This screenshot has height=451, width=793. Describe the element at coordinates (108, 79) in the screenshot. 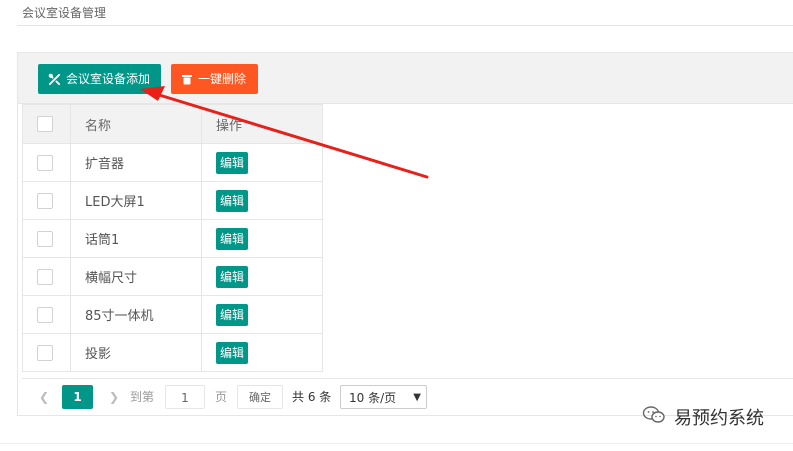

I see `add-device-label: 会议室设备添加` at that location.